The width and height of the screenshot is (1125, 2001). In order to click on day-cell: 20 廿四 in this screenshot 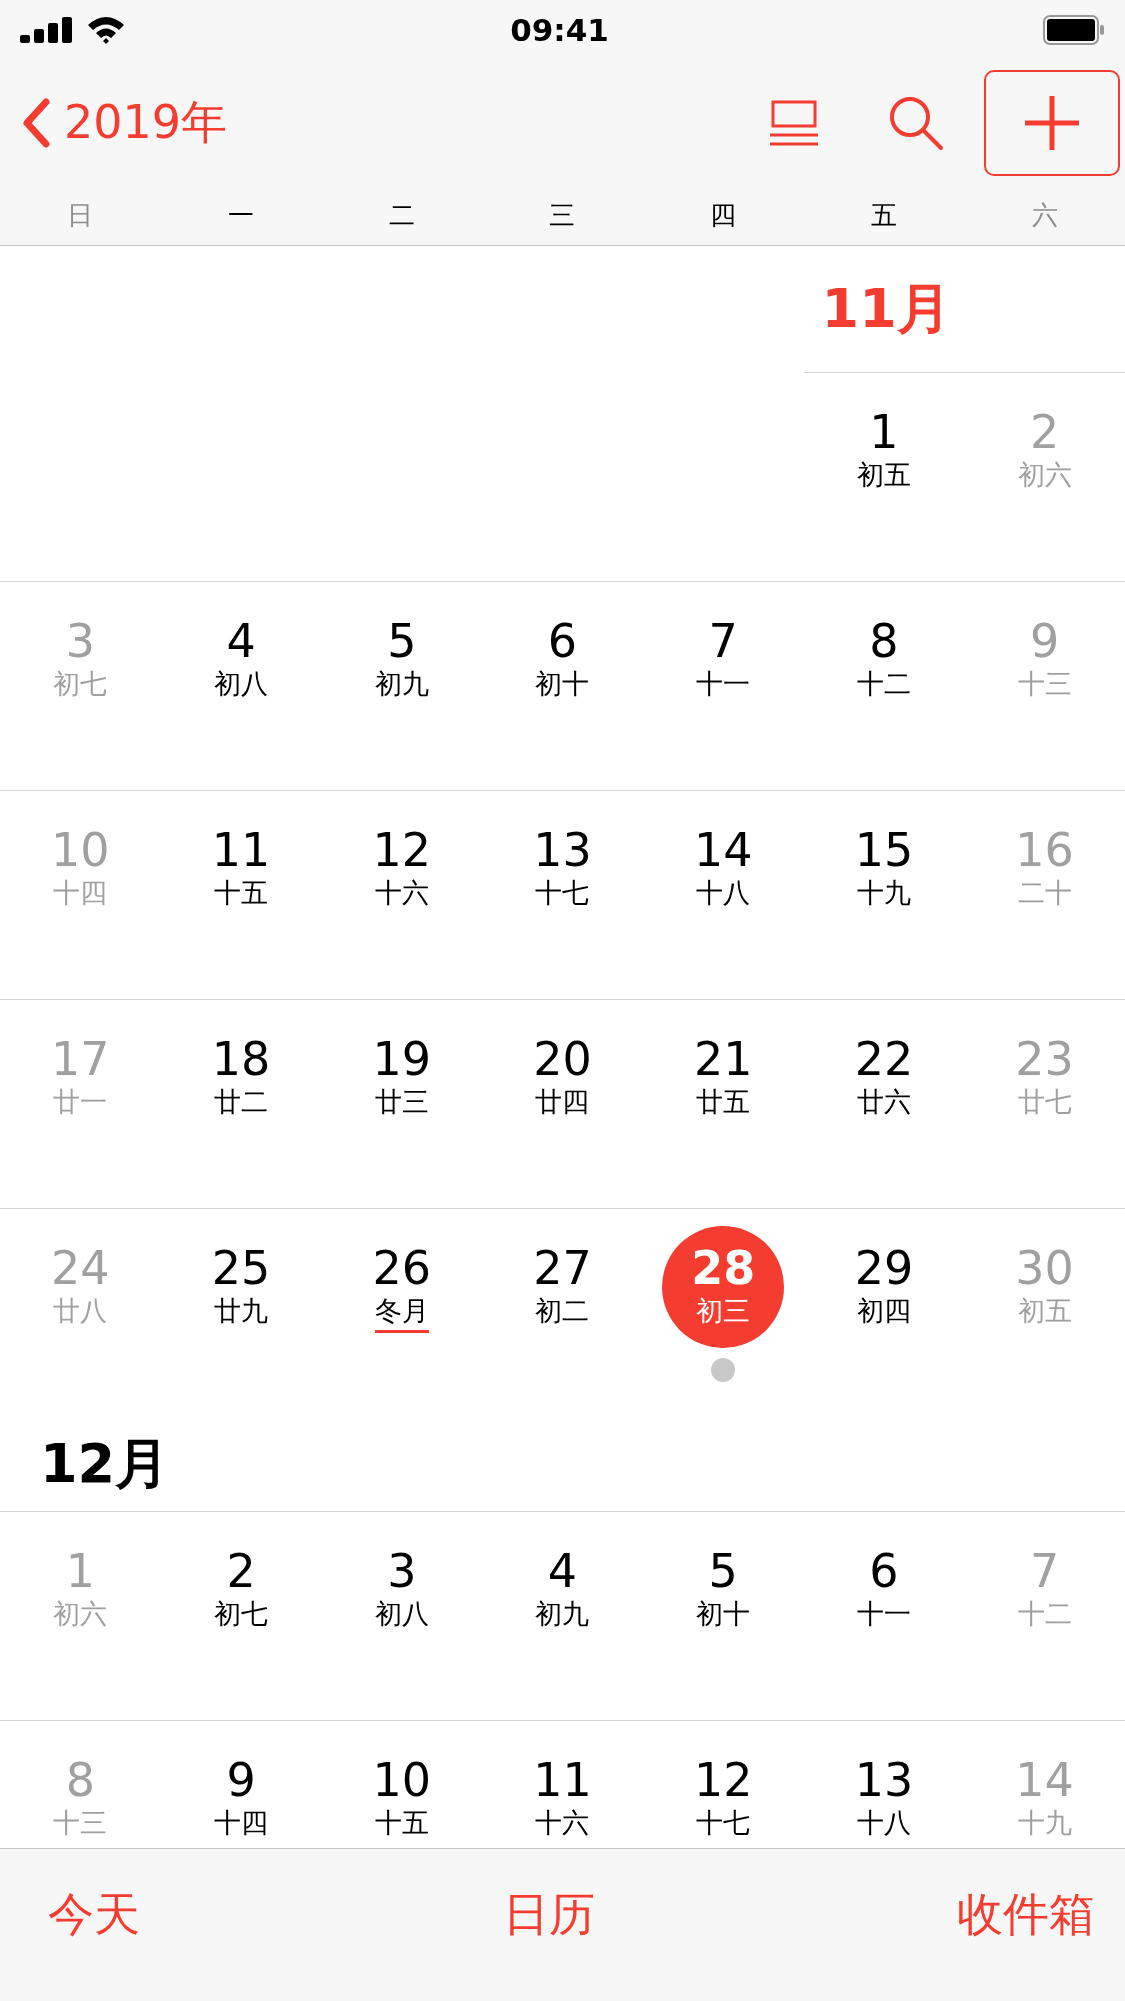, I will do `click(562, 1078)`.